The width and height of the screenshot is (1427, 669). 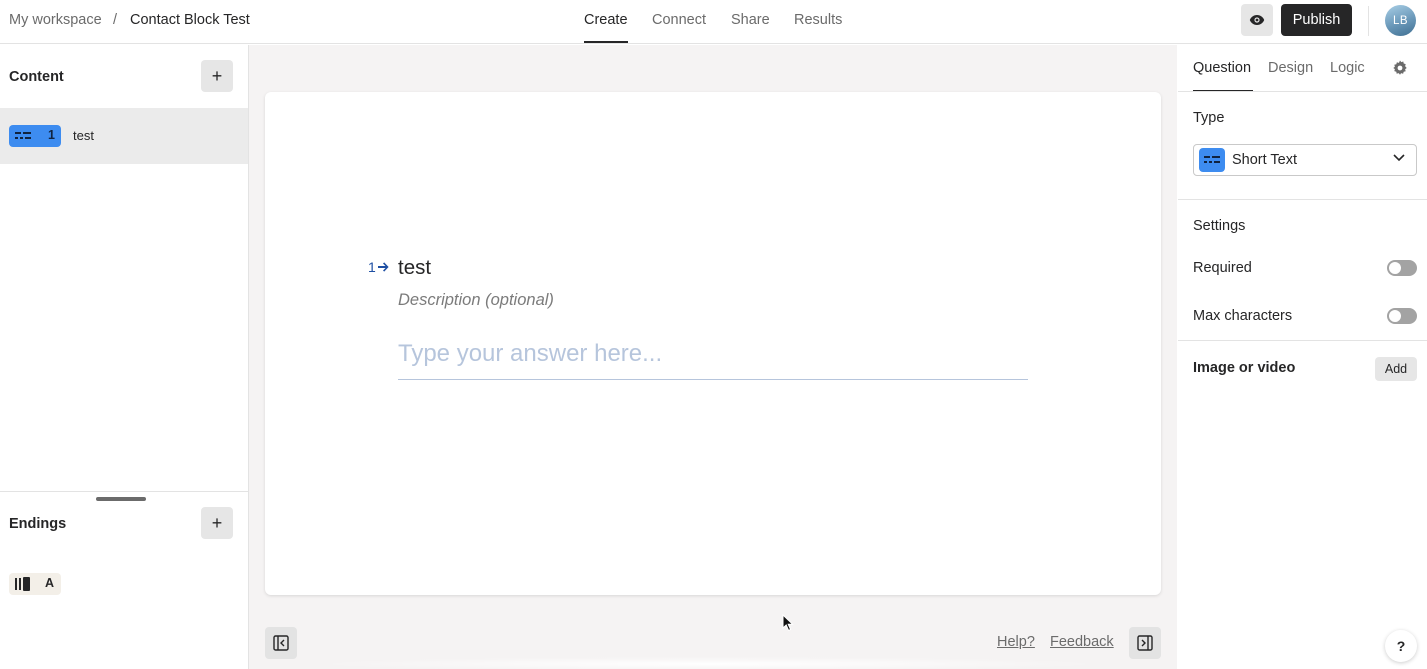 I want to click on question-badge: 1, so click(x=35, y=136).